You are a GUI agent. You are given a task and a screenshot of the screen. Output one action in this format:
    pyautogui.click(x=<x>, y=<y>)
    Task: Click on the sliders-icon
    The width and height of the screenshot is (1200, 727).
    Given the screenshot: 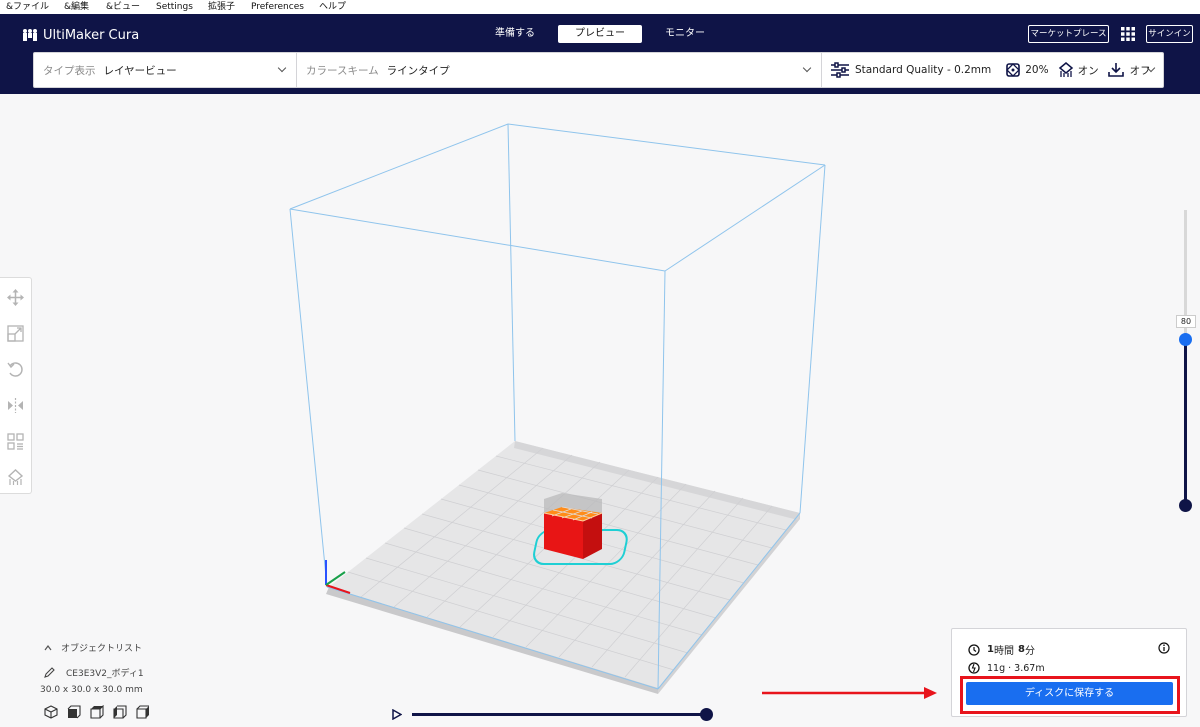 What is the action you would take?
    pyautogui.click(x=840, y=70)
    